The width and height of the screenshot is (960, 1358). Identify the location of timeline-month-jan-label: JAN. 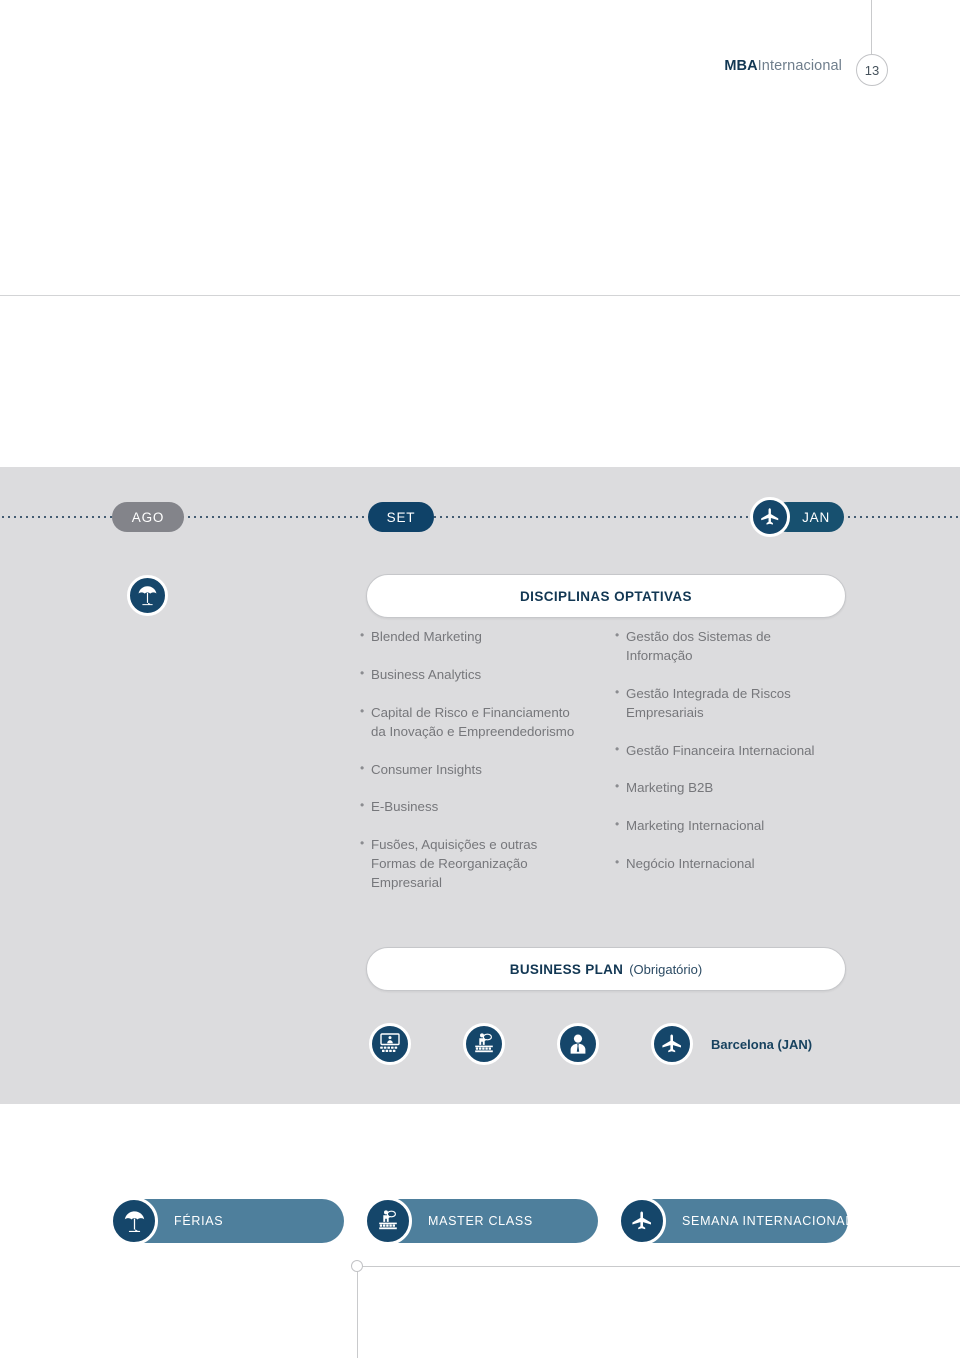
(816, 517).